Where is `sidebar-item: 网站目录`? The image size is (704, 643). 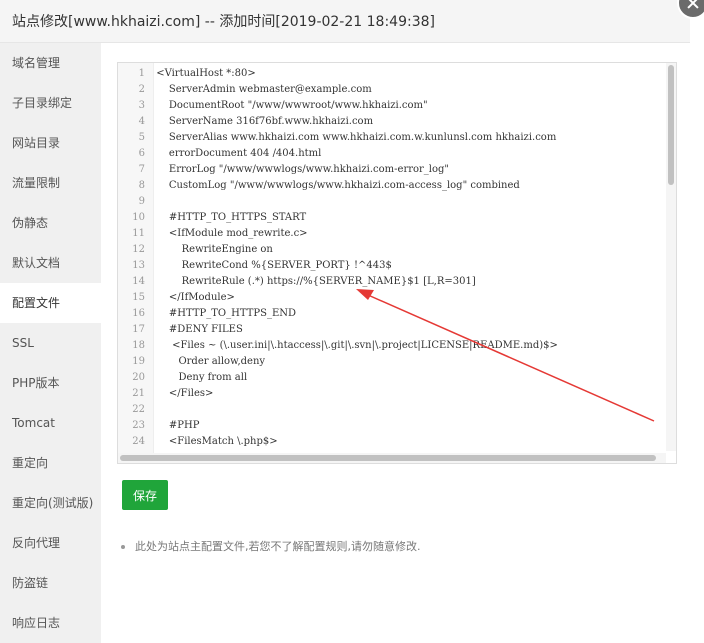 sidebar-item: 网站目录 is located at coordinates (50, 143).